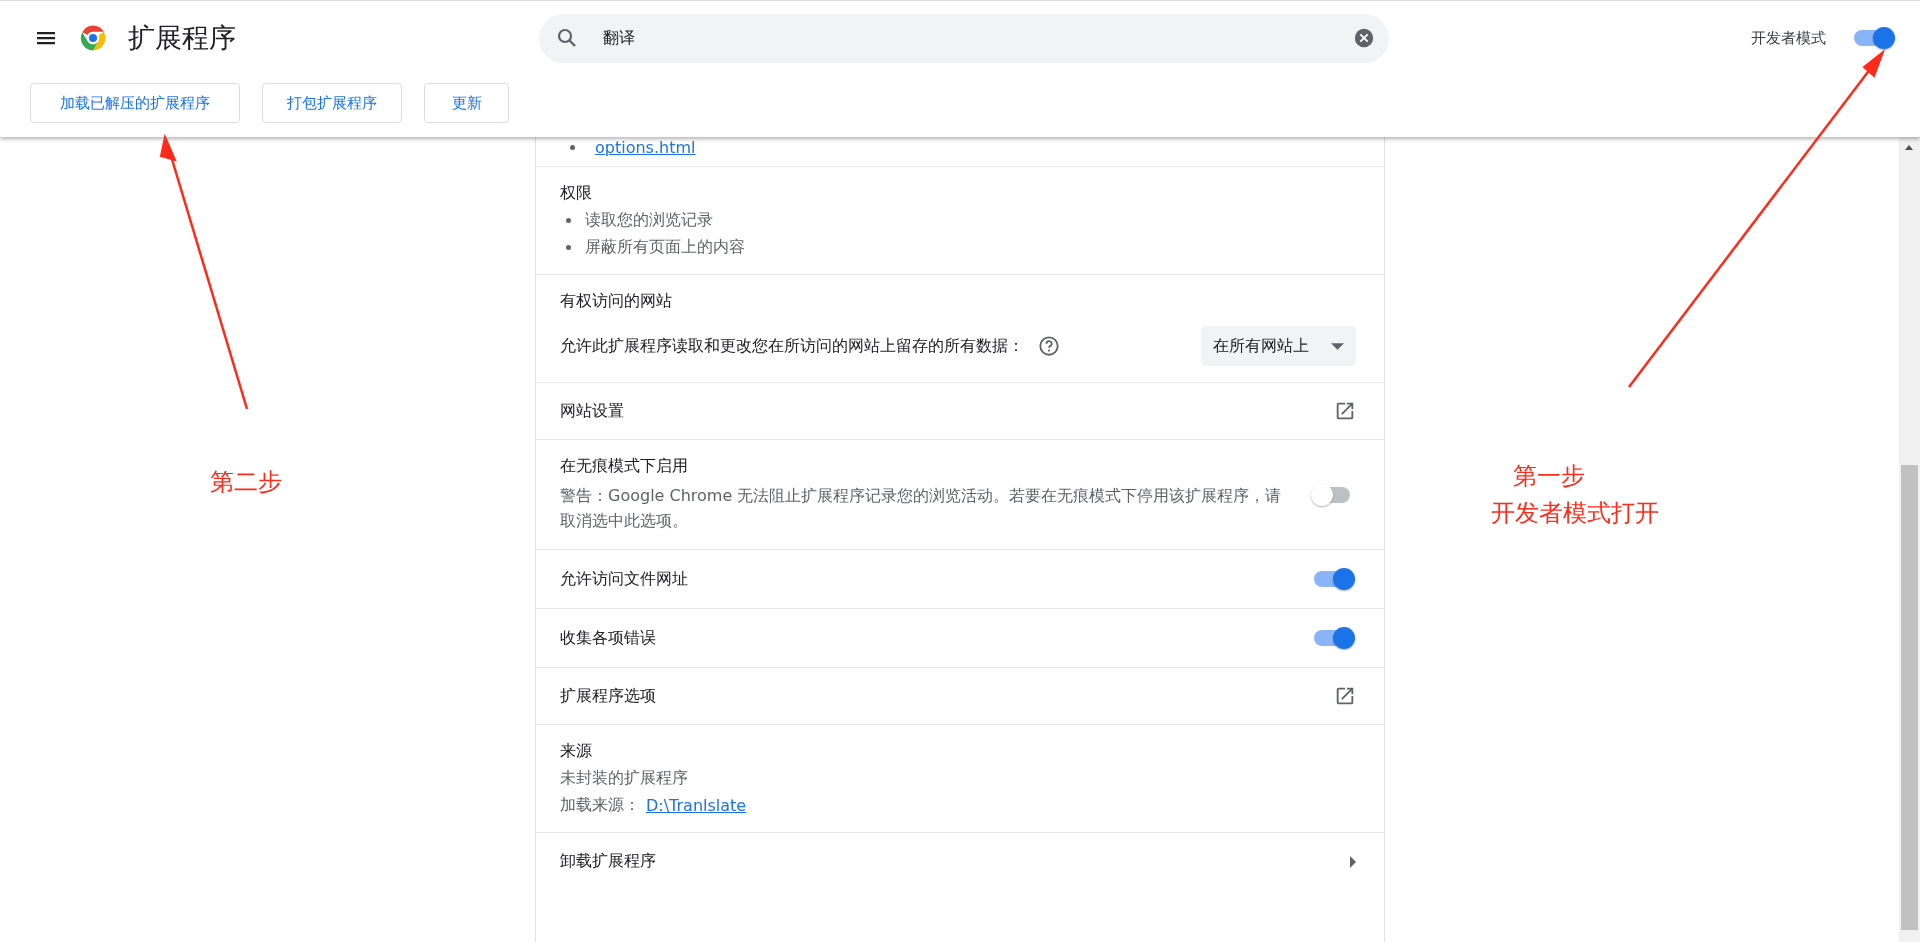  I want to click on chevron-right-icon, so click(1353, 861).